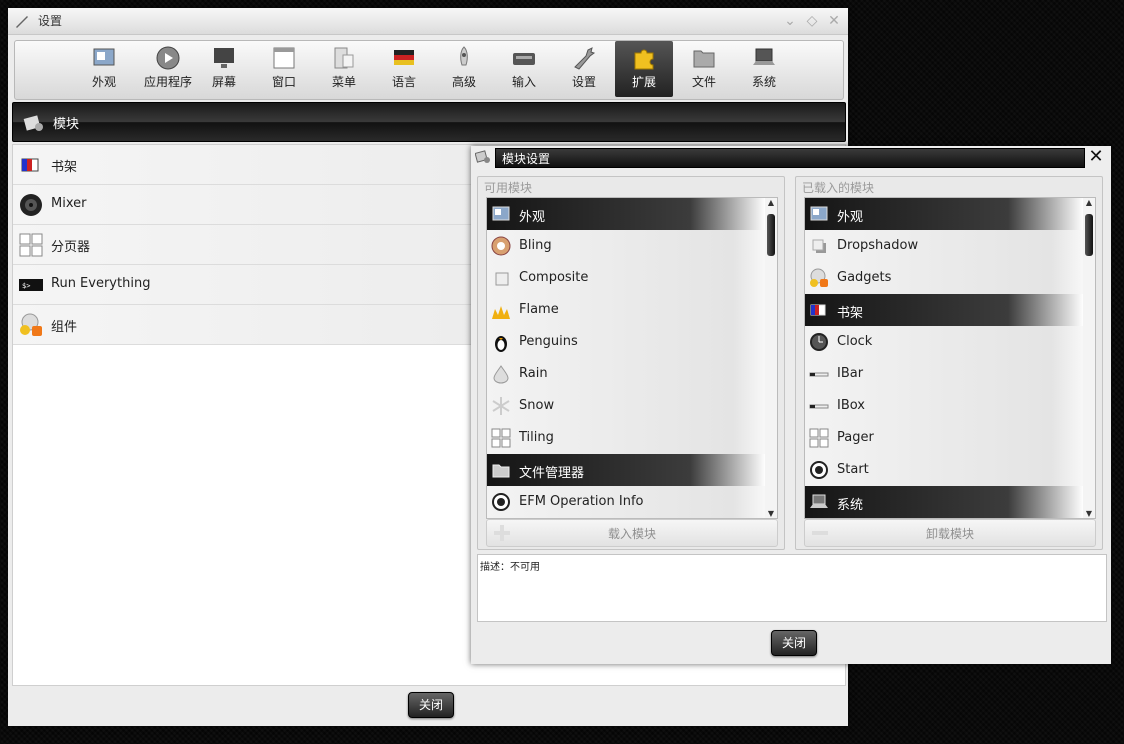  Describe the element at coordinates (632, 342) in the screenshot. I see `list-item: Penguins` at that location.